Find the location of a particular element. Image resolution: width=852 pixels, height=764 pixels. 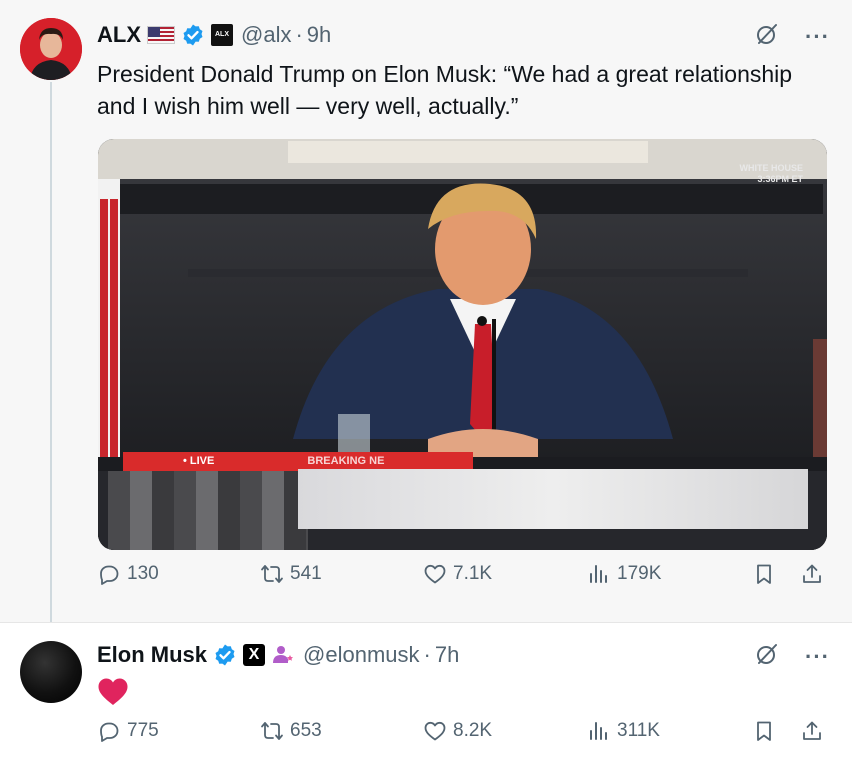

blurred-caption-overlay is located at coordinates (553, 499).